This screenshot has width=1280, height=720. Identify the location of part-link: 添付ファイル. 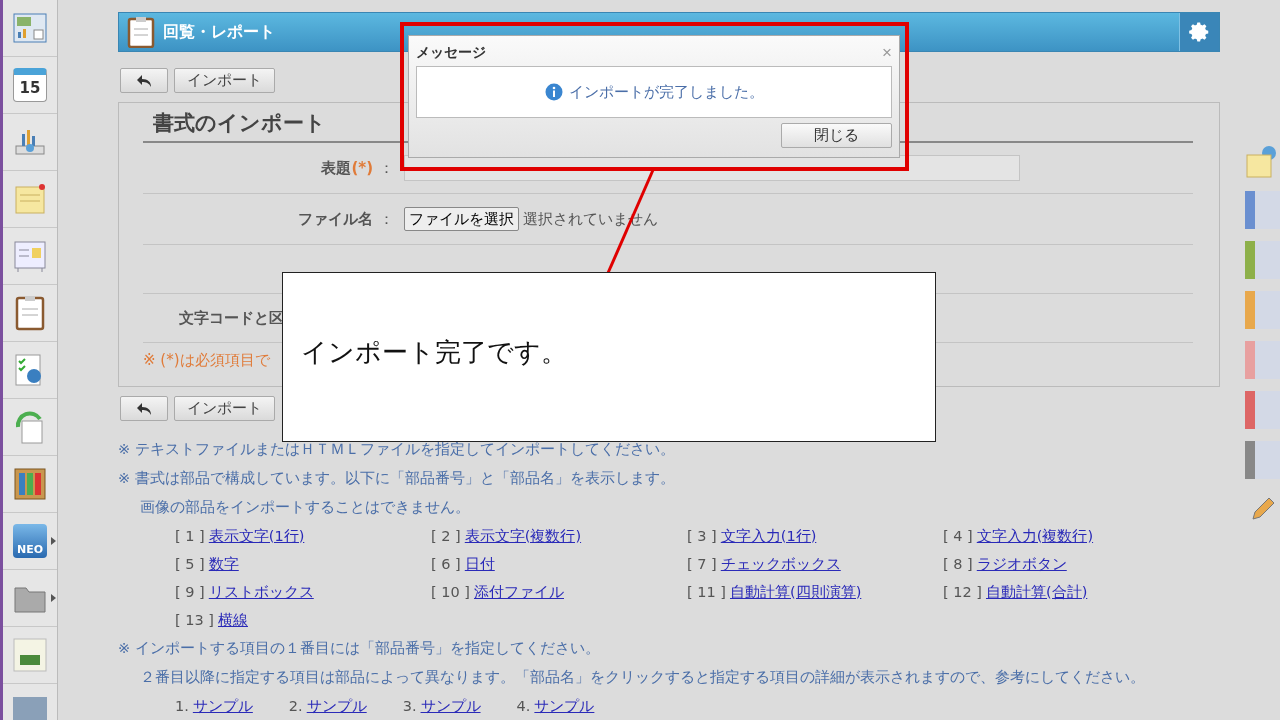
(519, 592).